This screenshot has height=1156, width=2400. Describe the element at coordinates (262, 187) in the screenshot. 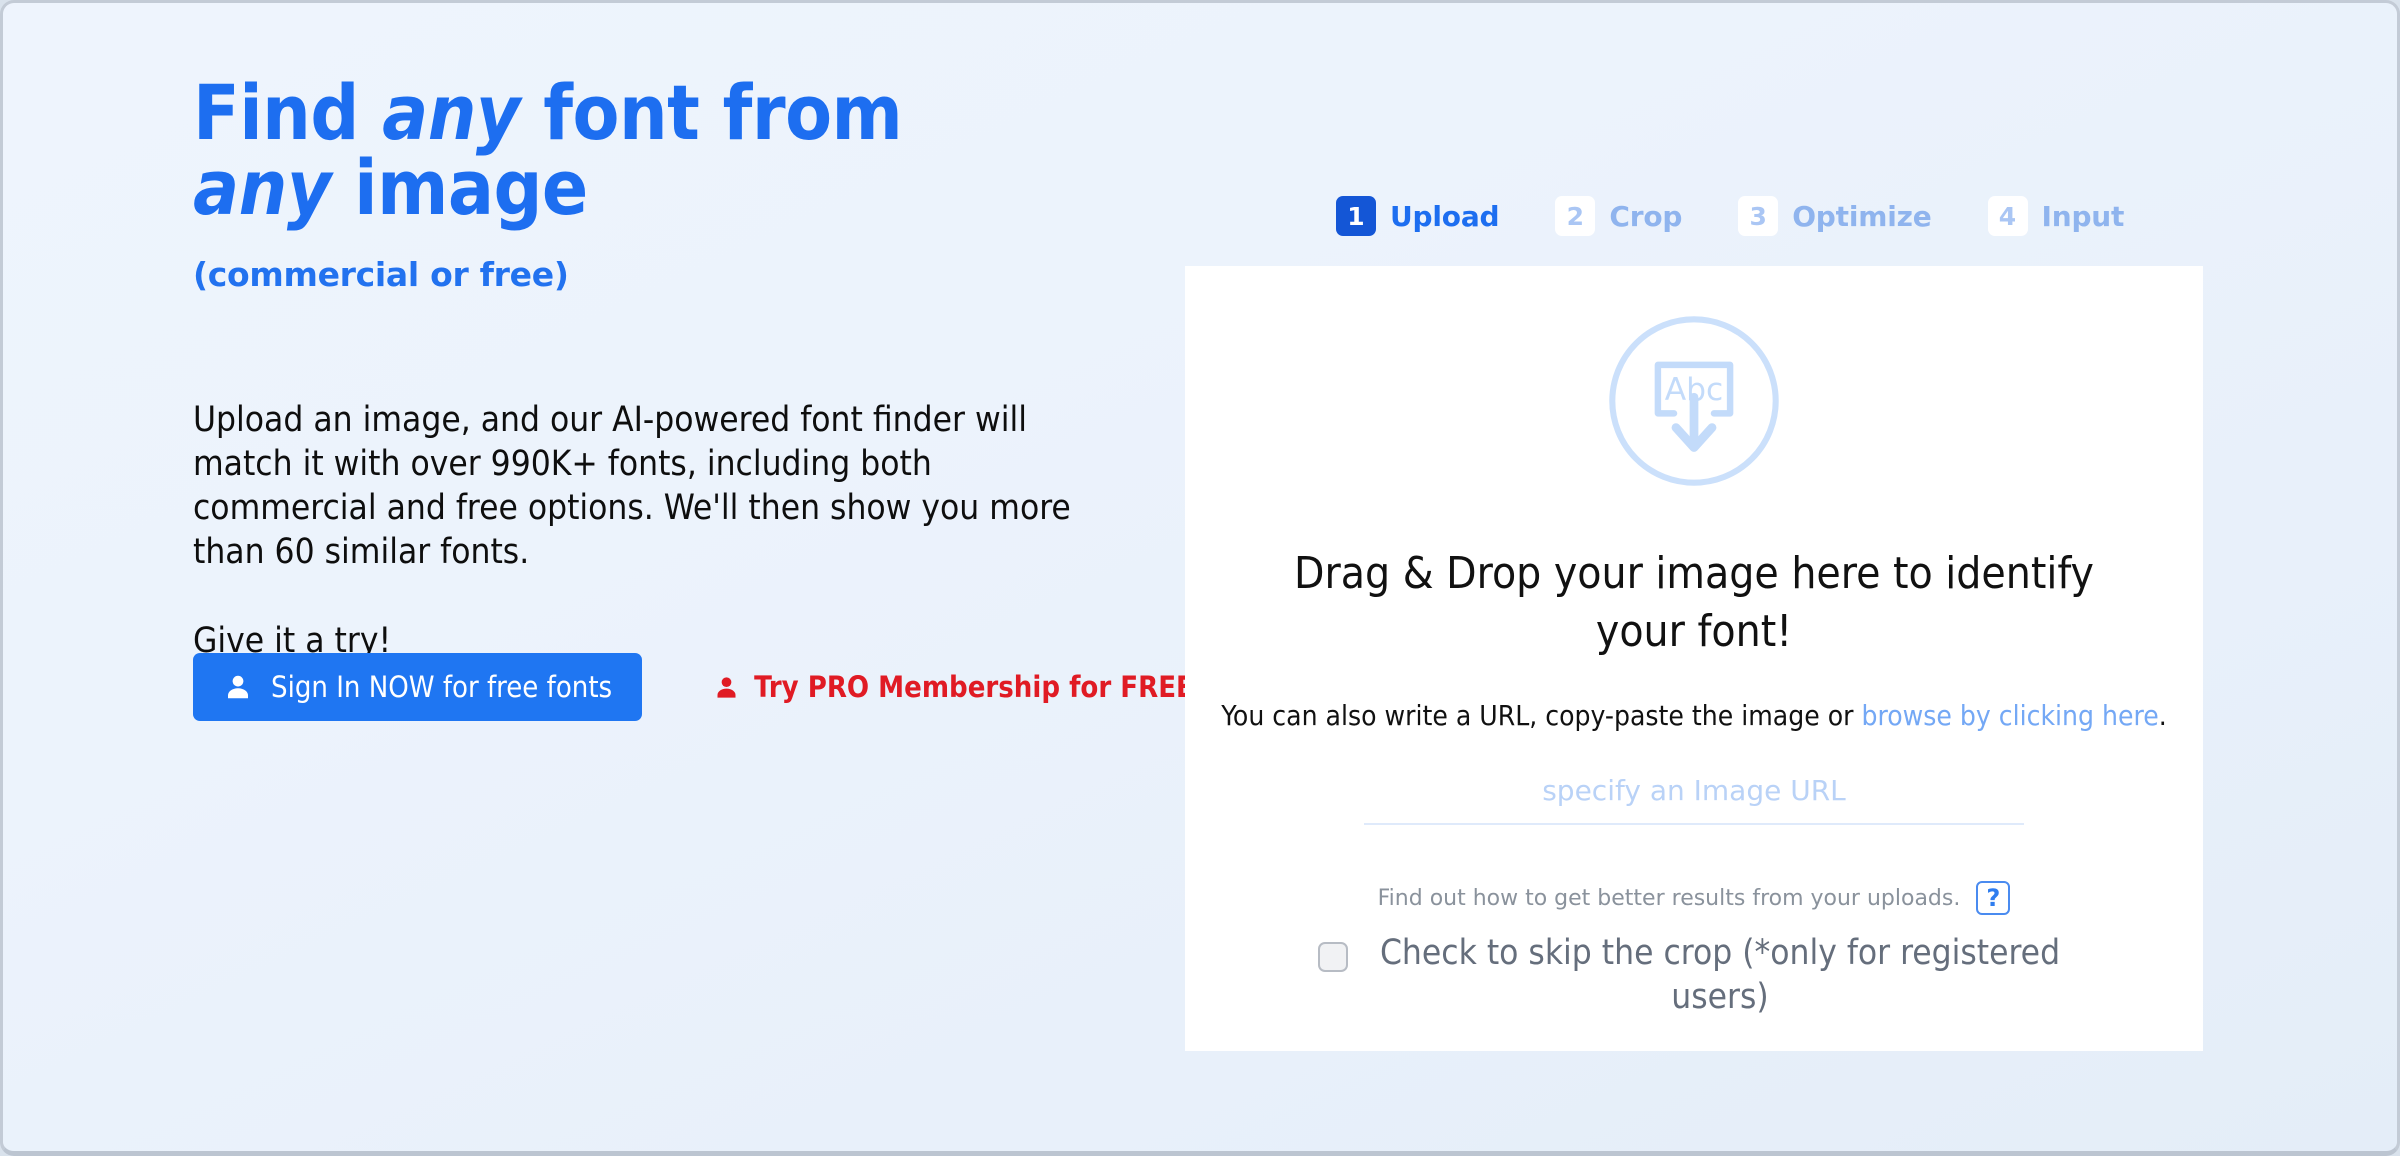

I see `page-title-emphasis-2: any` at that location.